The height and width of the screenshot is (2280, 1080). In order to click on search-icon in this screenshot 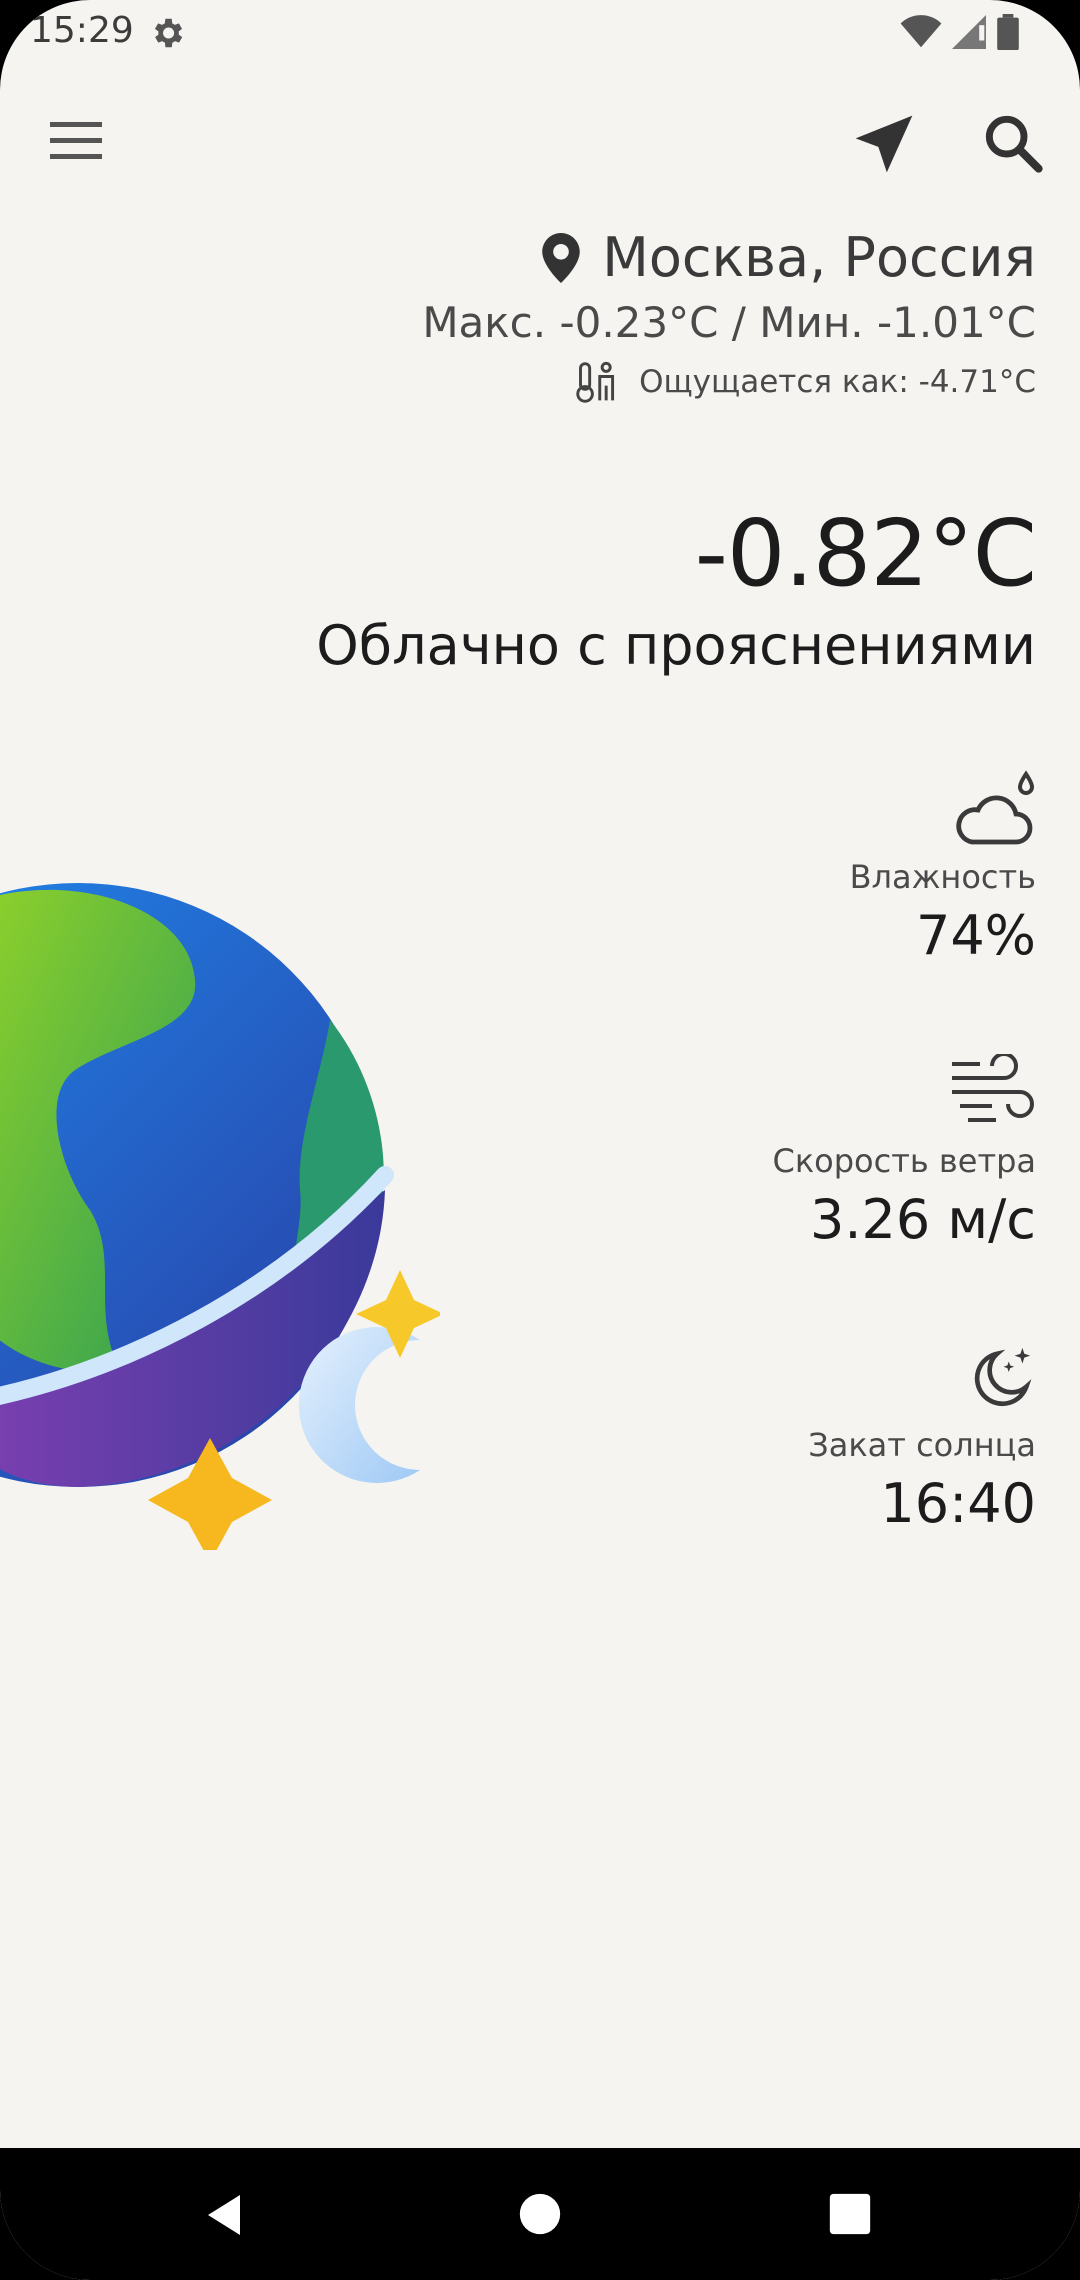, I will do `click(1012, 142)`.